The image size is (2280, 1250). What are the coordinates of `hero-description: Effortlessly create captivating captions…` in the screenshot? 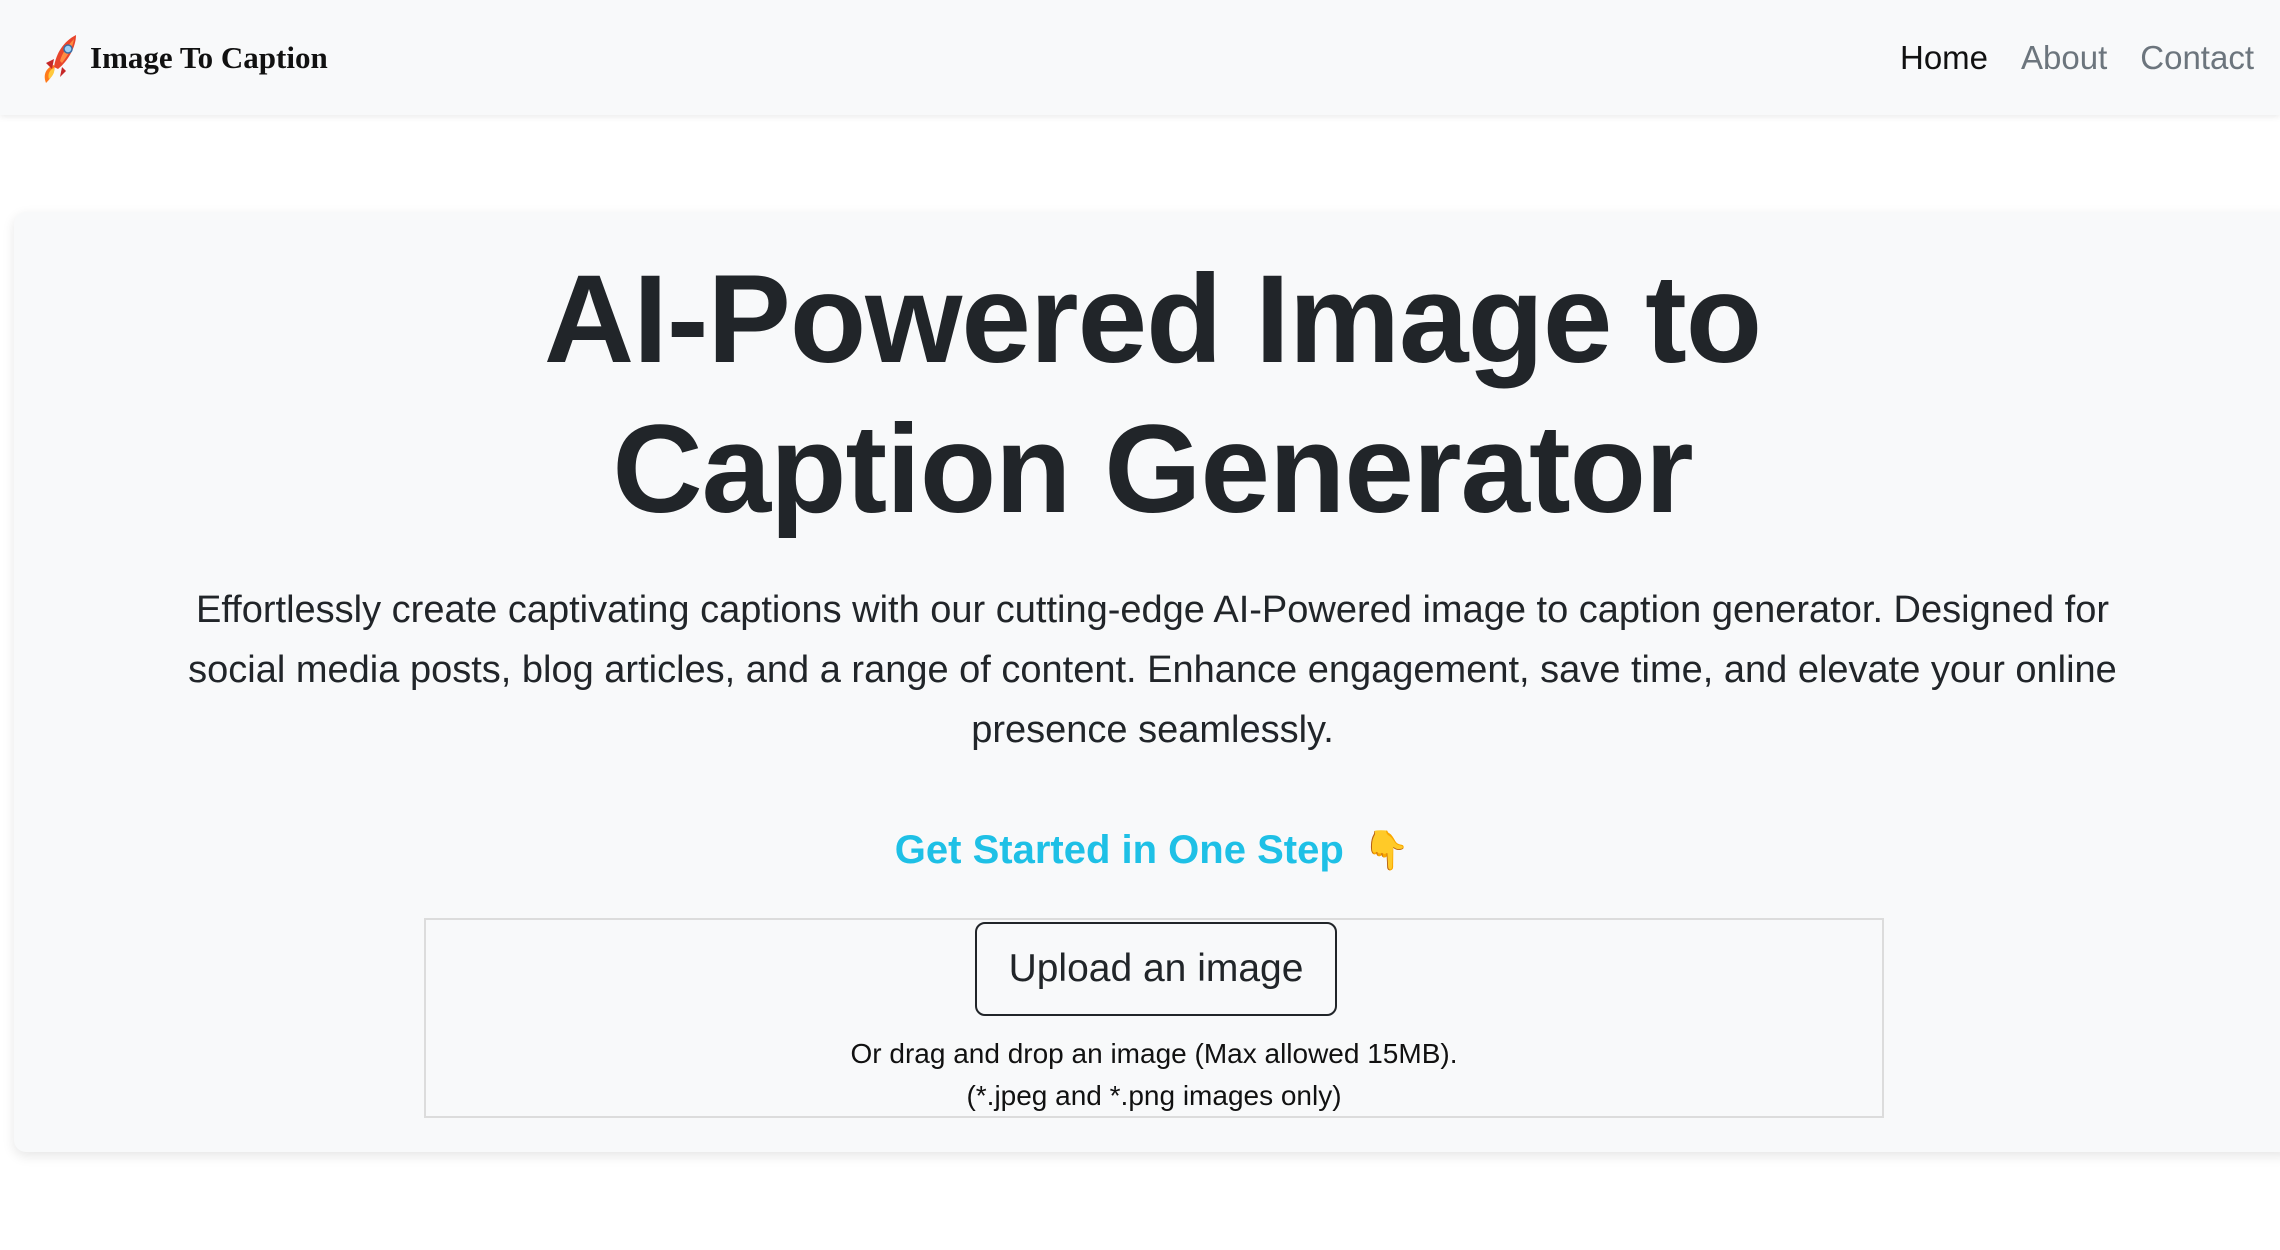 It's located at (1152, 670).